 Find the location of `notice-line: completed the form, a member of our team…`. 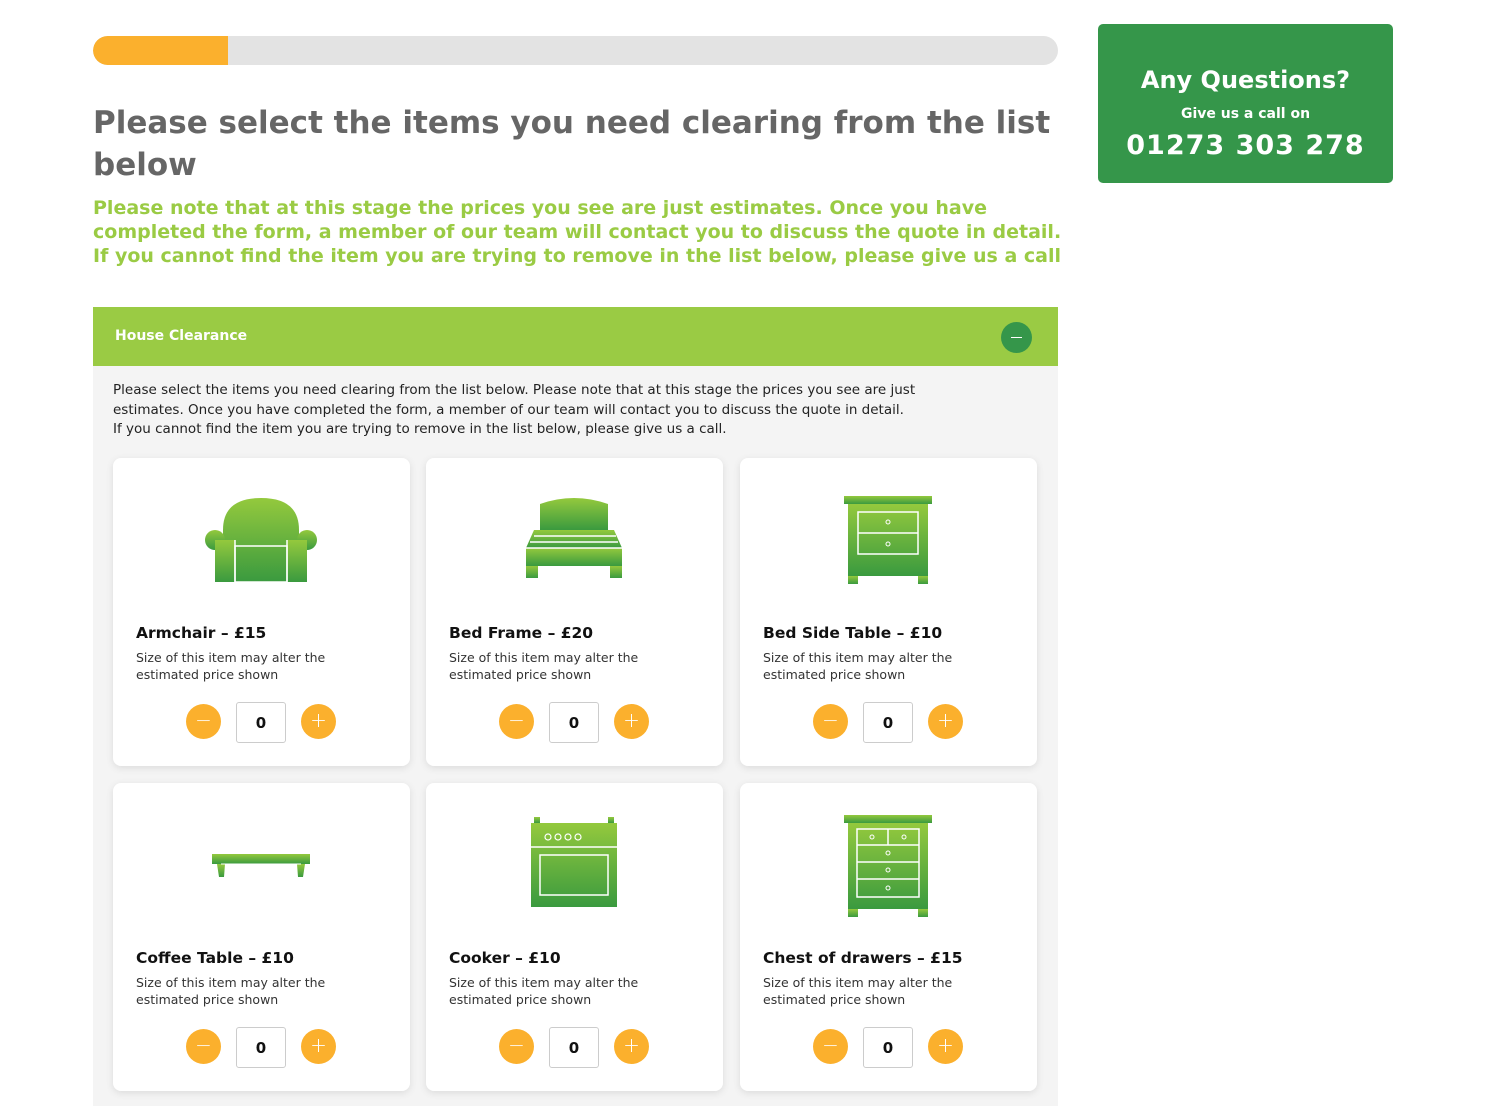

notice-line: completed the form, a member of our team… is located at coordinates (577, 232).